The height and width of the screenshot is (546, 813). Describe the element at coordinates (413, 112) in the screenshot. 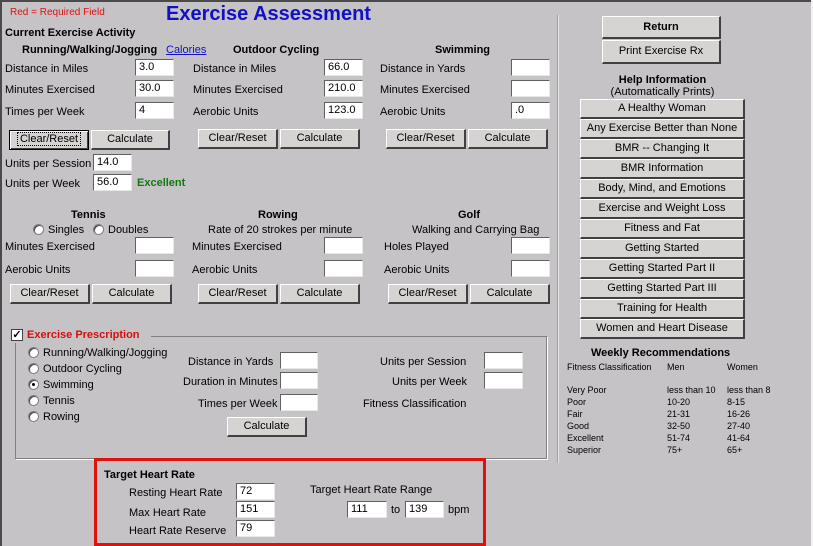

I see `swimming-aerobic-label: Aerobic Units` at that location.